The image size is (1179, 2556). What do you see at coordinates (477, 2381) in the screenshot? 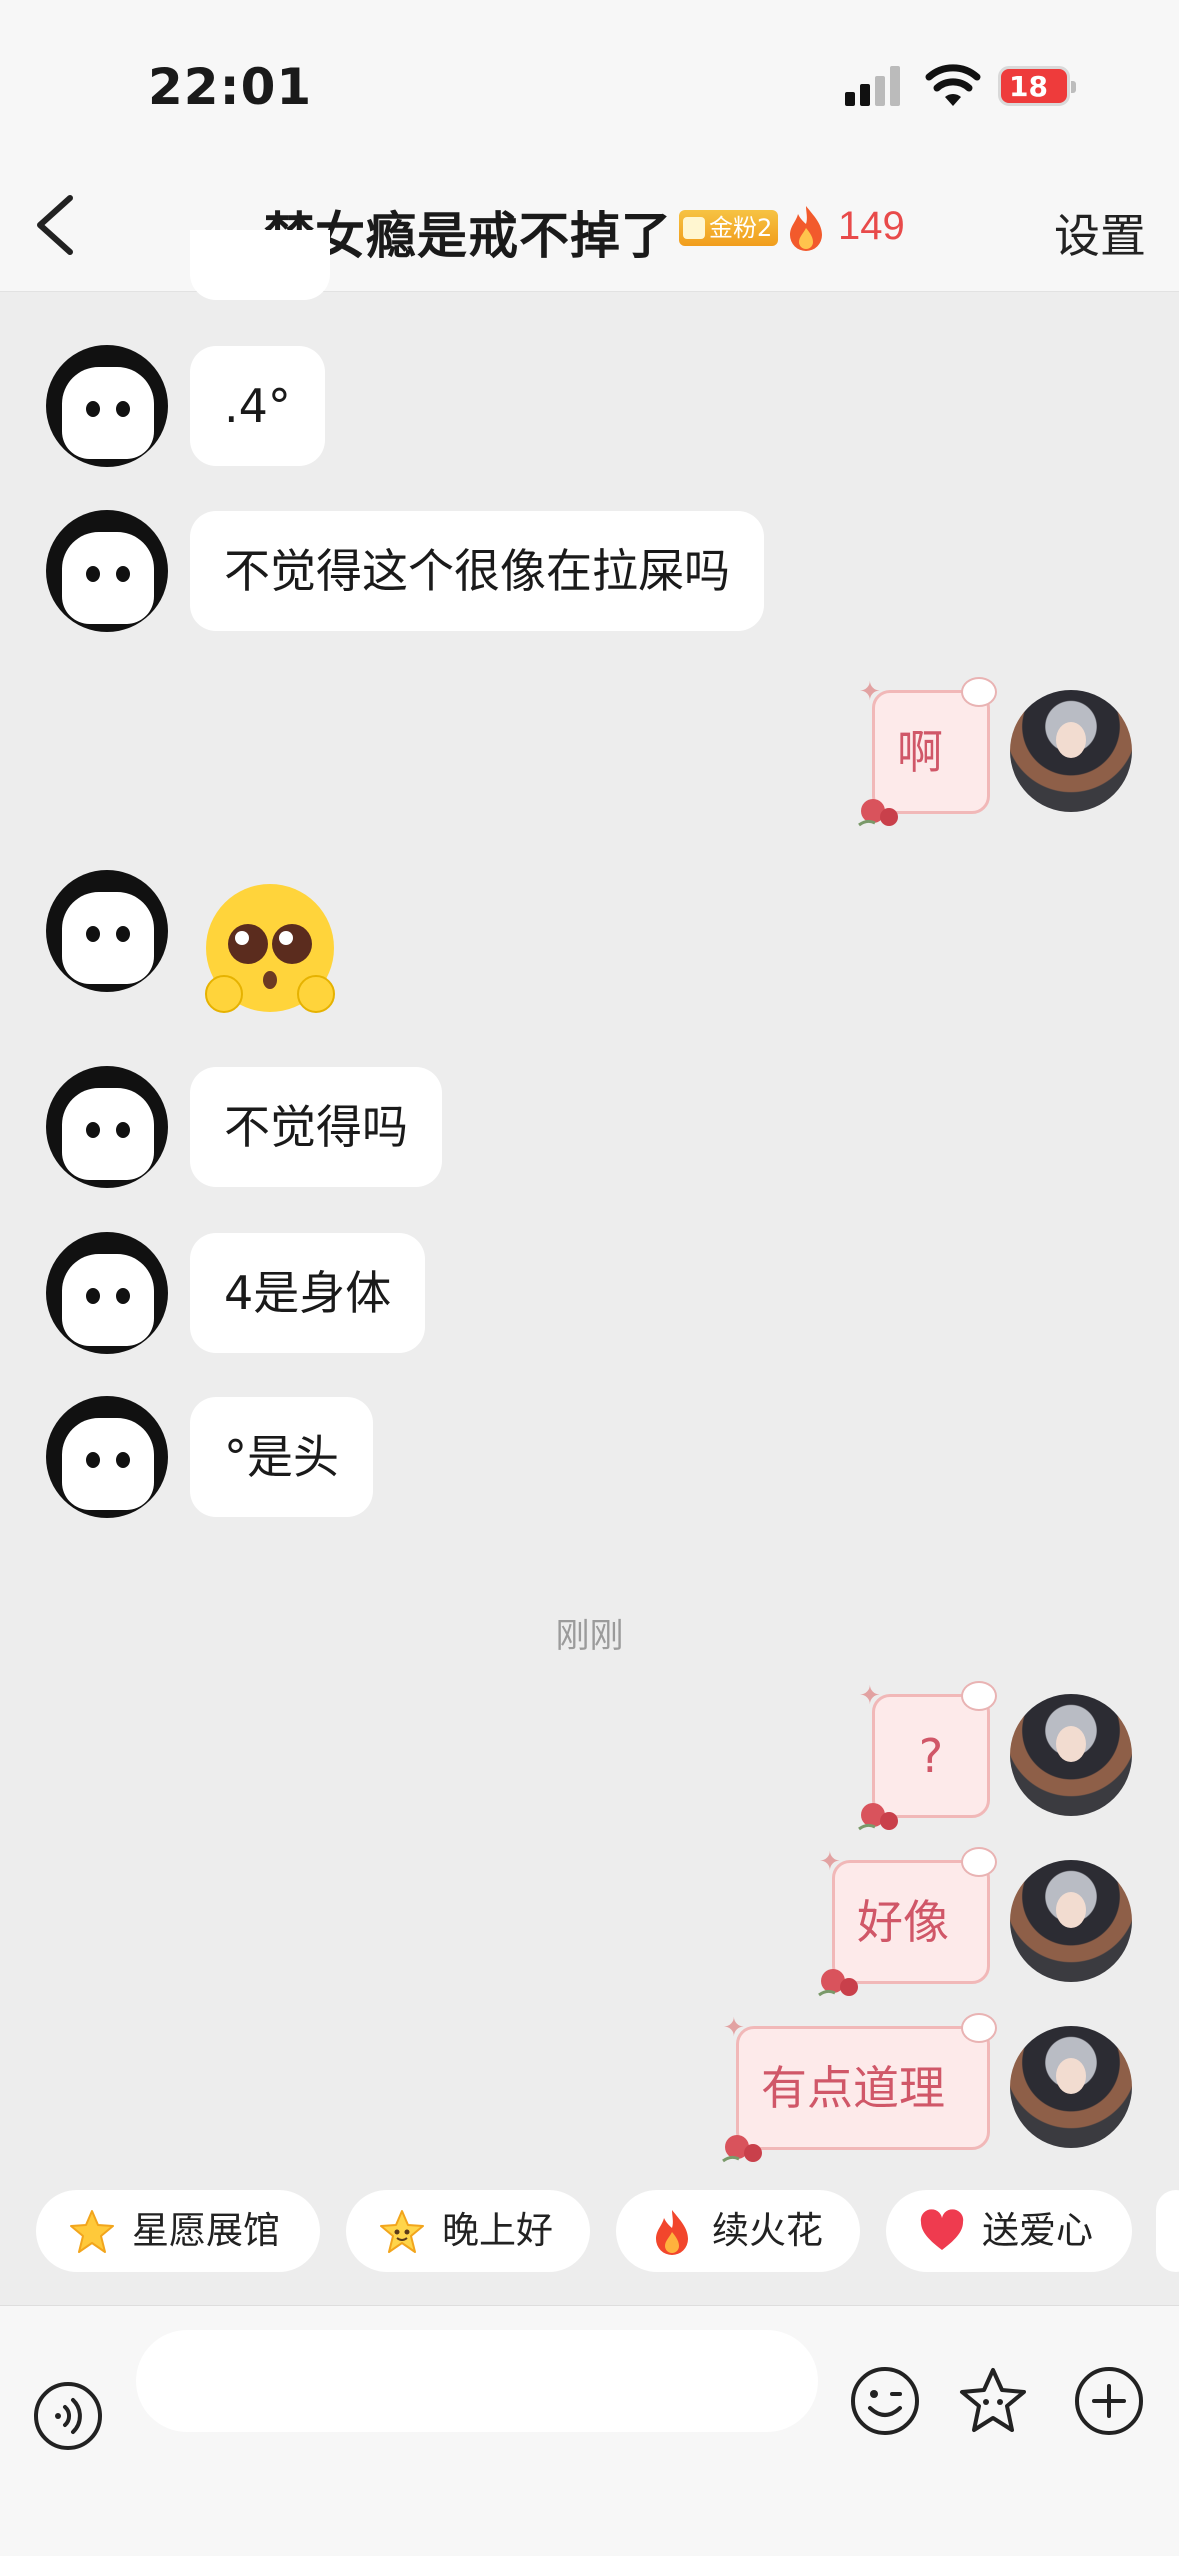
I see `message-input` at bounding box center [477, 2381].